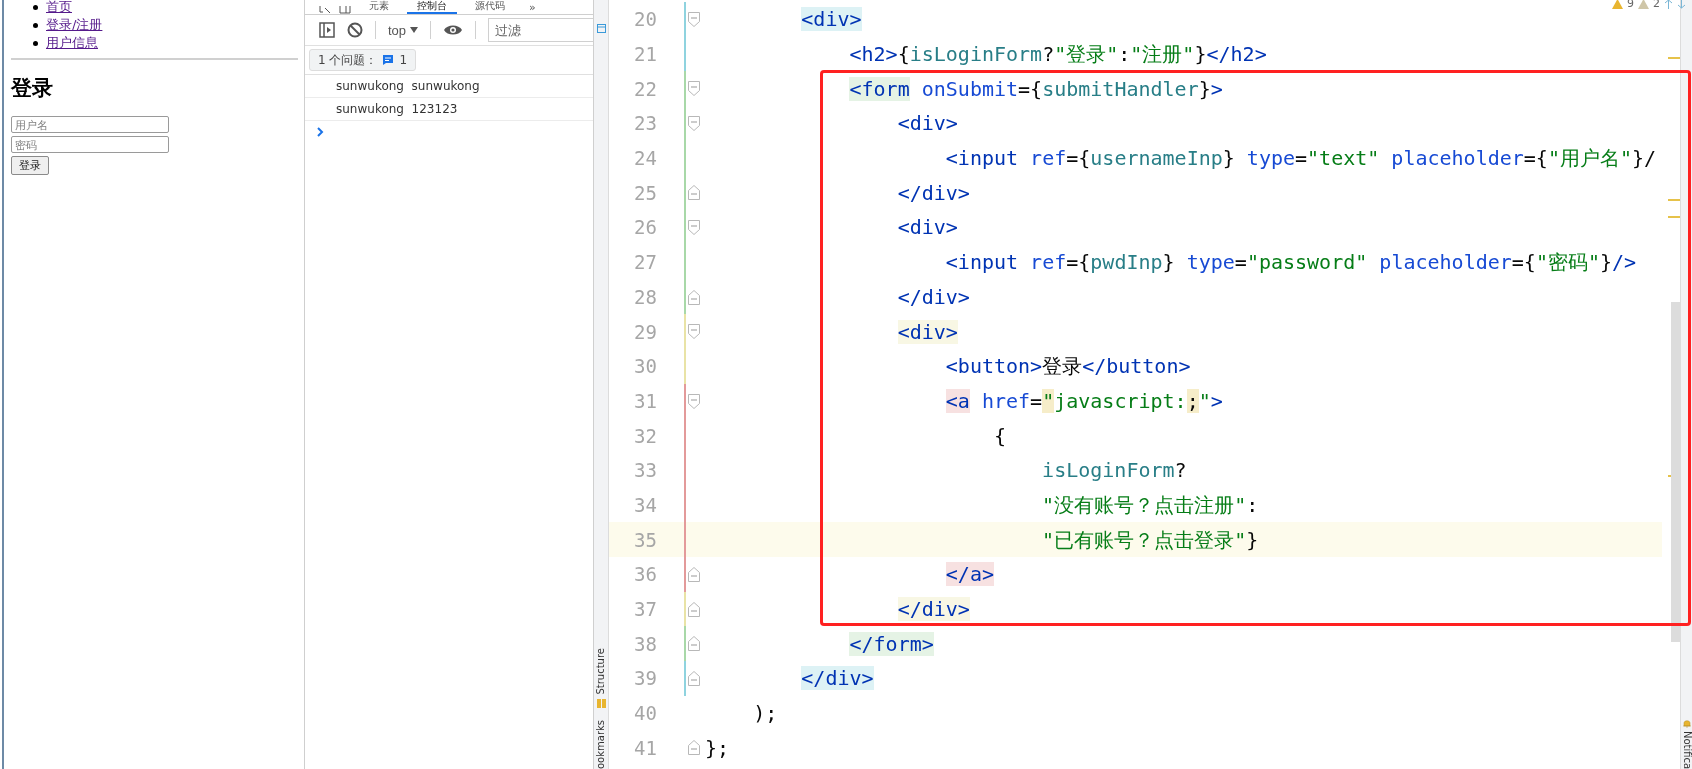  I want to click on code-line: <div>, so click(927, 123).